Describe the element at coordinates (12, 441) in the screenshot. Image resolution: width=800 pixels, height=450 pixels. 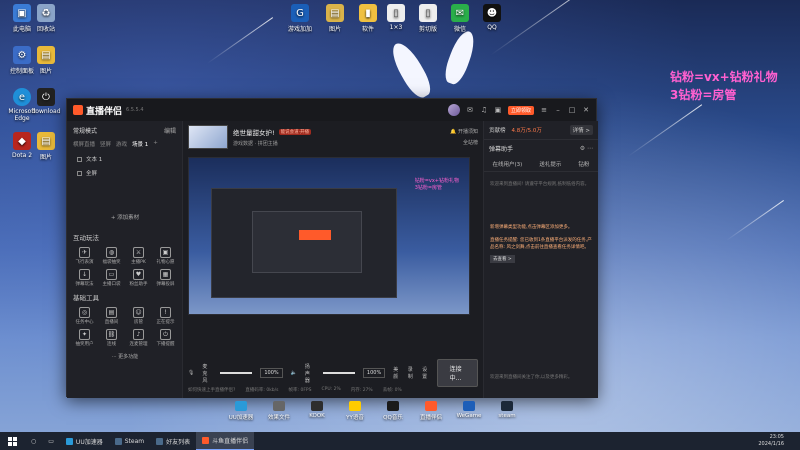
I see `start-button` at that location.